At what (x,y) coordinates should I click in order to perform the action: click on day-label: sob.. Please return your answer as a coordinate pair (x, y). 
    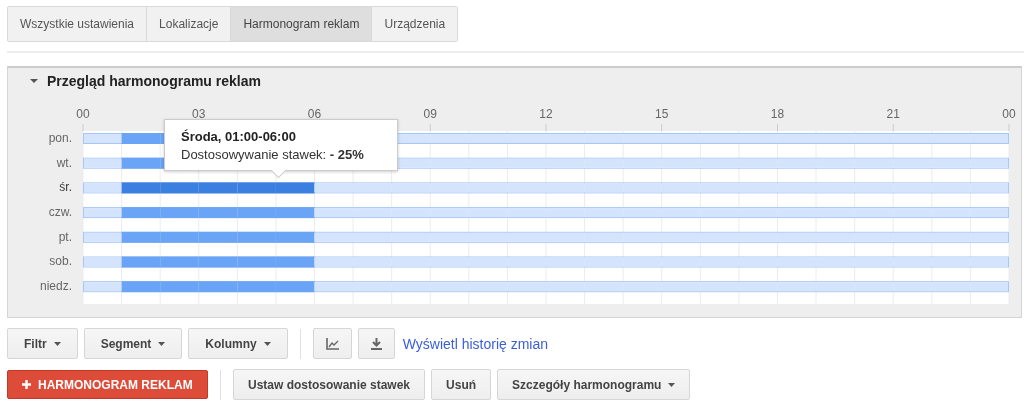
    Looking at the image, I should click on (60, 262).